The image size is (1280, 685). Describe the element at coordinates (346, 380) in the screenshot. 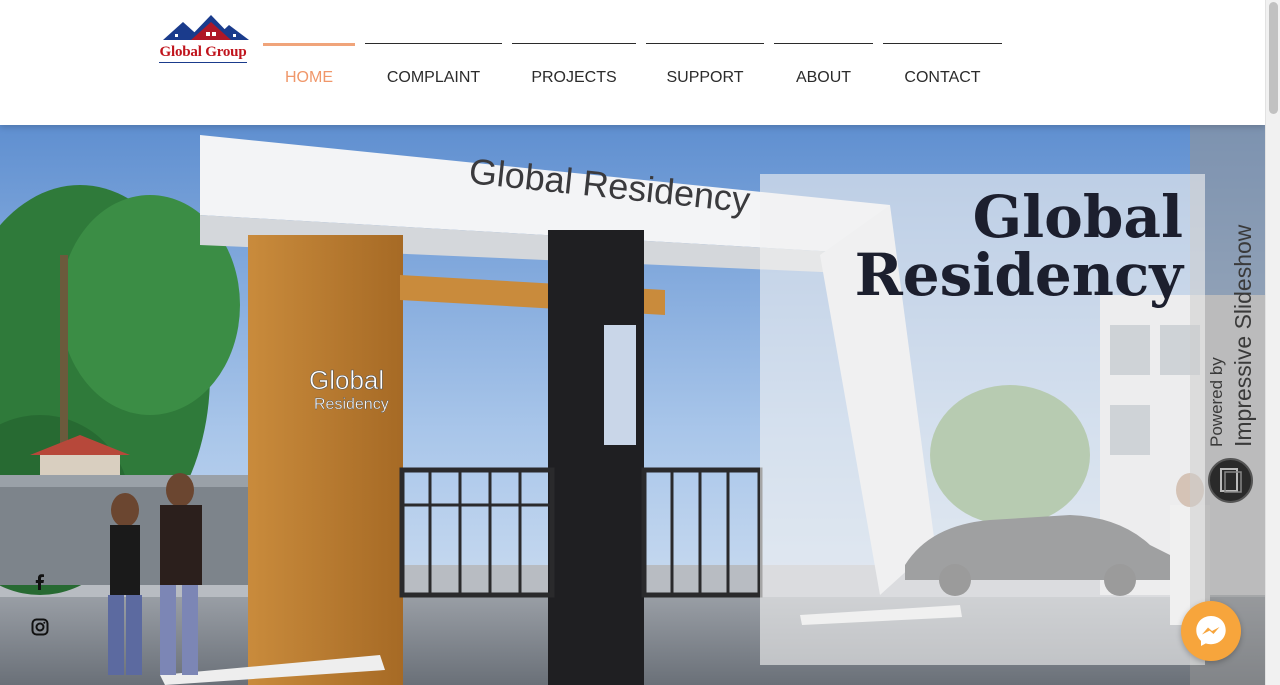

I see `pillar-text-line1: Global` at that location.